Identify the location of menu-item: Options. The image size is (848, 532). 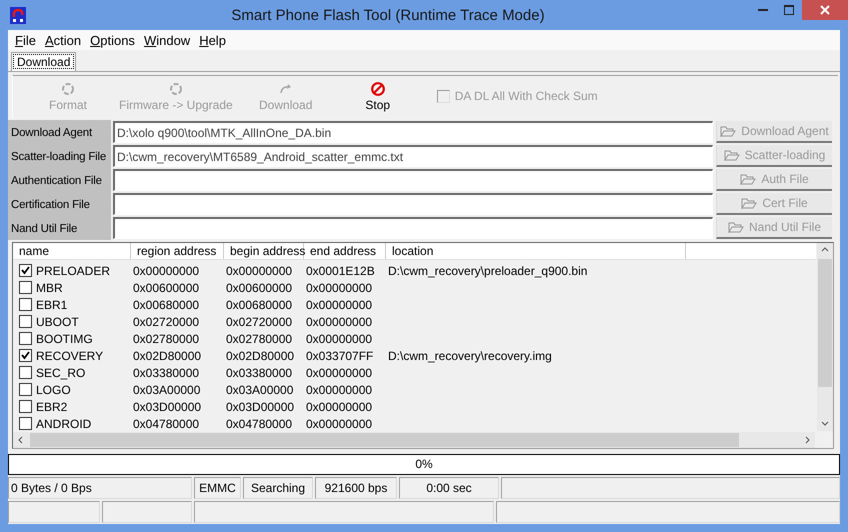
(114, 40).